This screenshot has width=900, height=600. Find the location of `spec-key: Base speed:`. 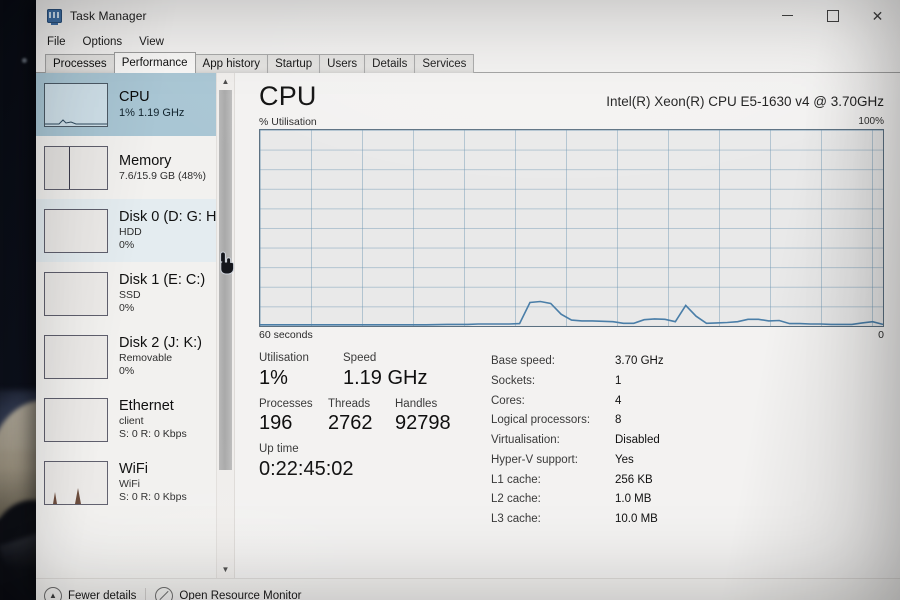

spec-key: Base speed: is located at coordinates (523, 361).